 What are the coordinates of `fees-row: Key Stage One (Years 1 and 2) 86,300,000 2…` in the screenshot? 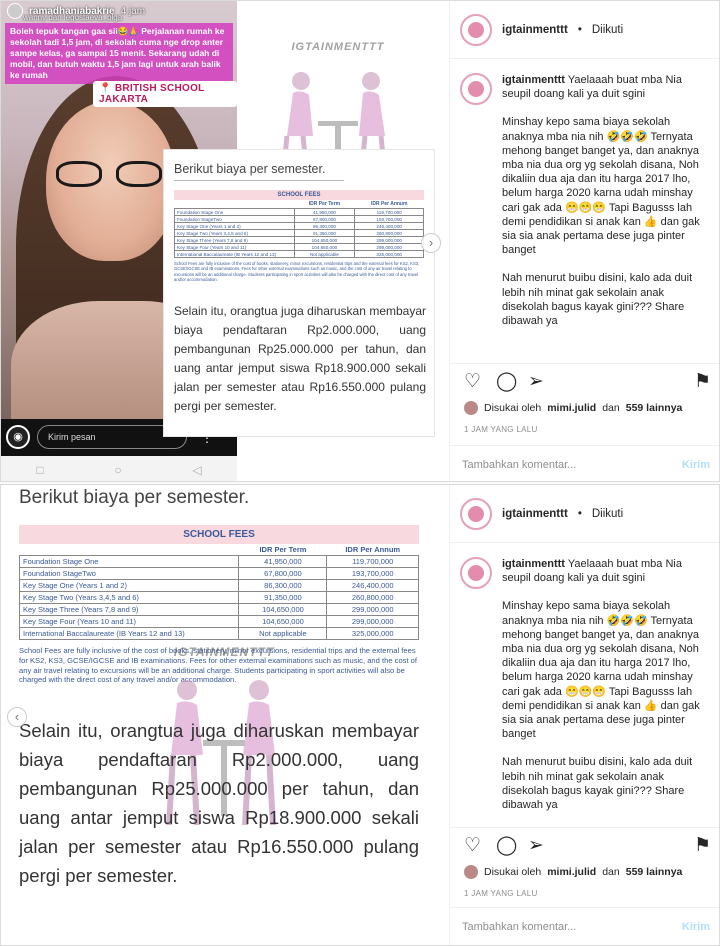 It's located at (218, 585).